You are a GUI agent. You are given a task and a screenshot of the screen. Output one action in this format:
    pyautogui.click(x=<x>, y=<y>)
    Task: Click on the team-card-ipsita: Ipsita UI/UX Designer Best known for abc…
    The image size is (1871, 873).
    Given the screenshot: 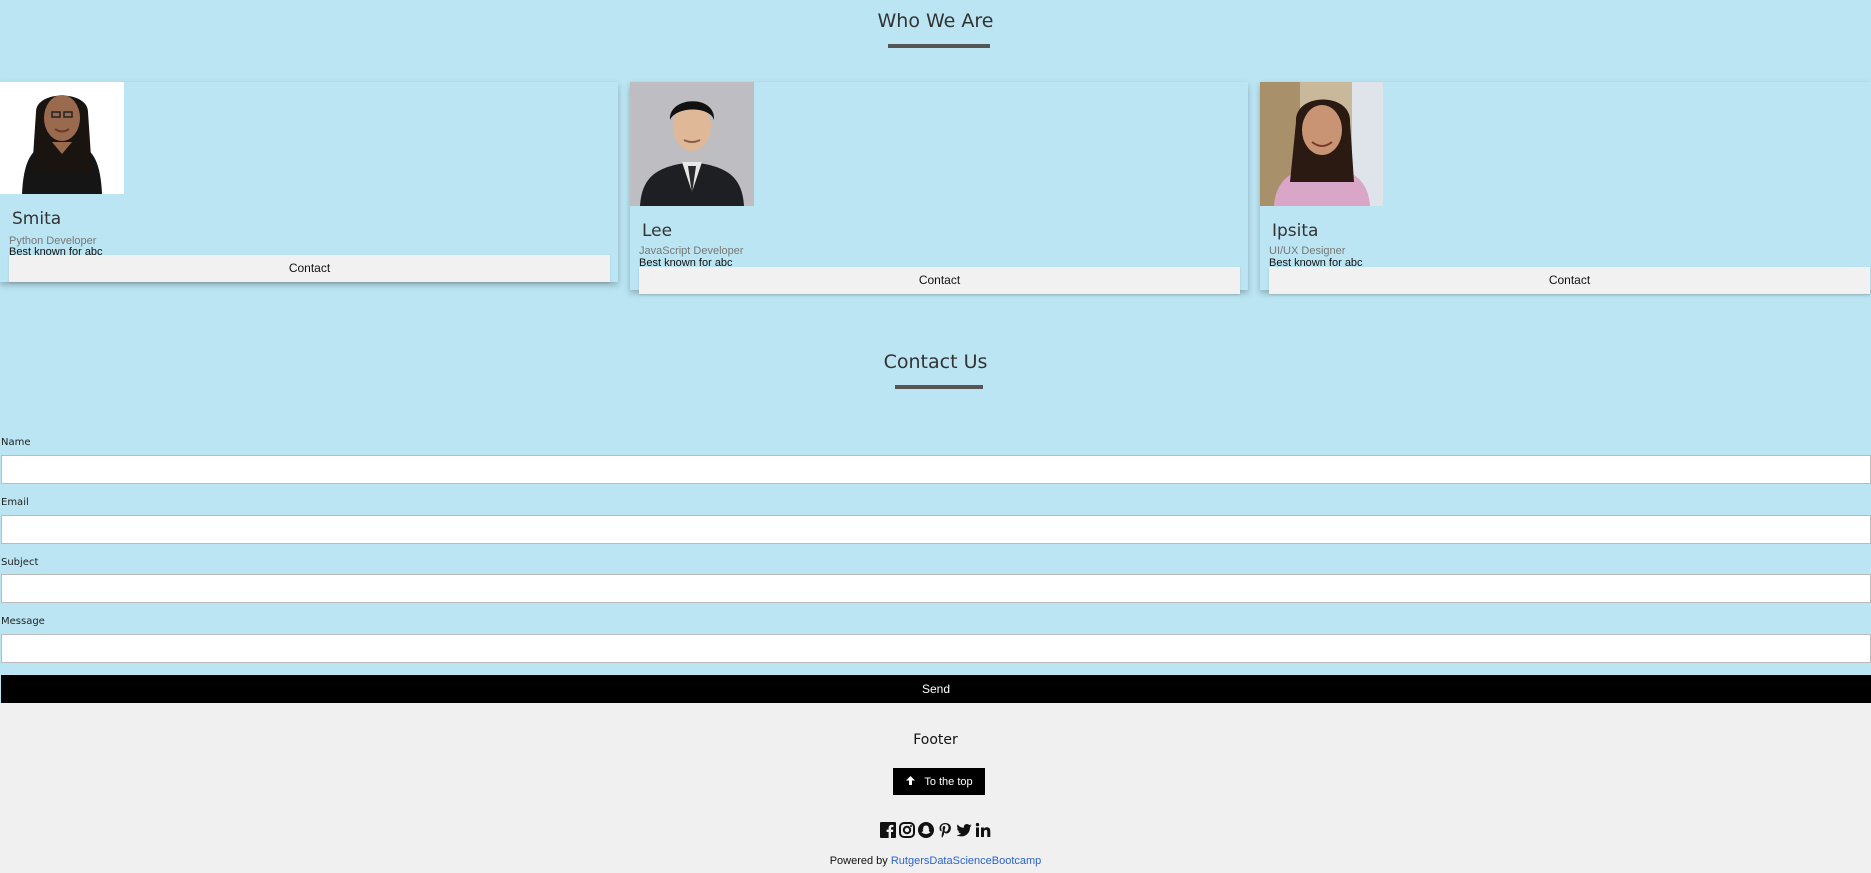 What is the action you would take?
    pyautogui.click(x=1565, y=188)
    